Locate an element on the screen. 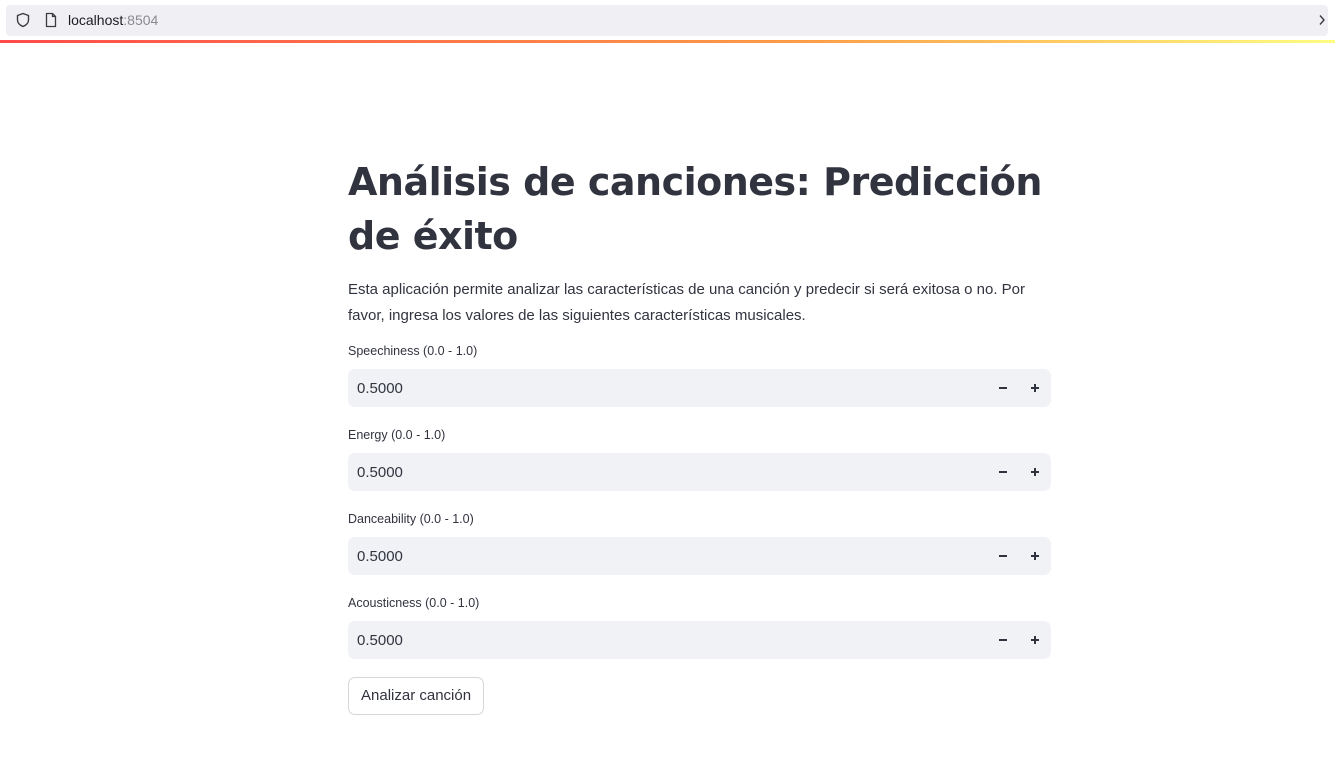 The image size is (1335, 763). energy-decrement-button is located at coordinates (1003, 472).